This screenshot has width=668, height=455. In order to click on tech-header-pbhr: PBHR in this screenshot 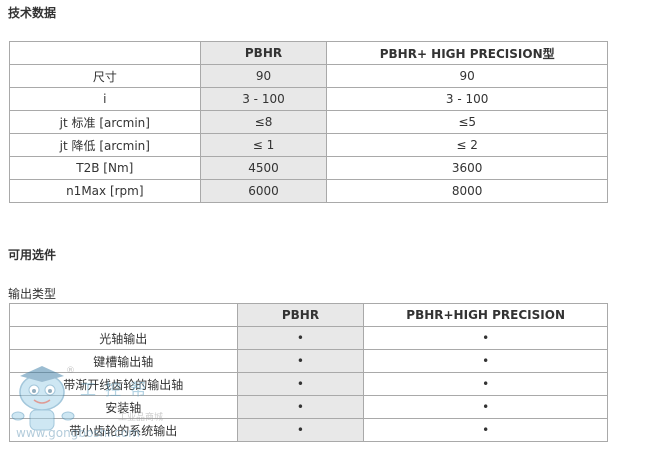, I will do `click(263, 53)`.